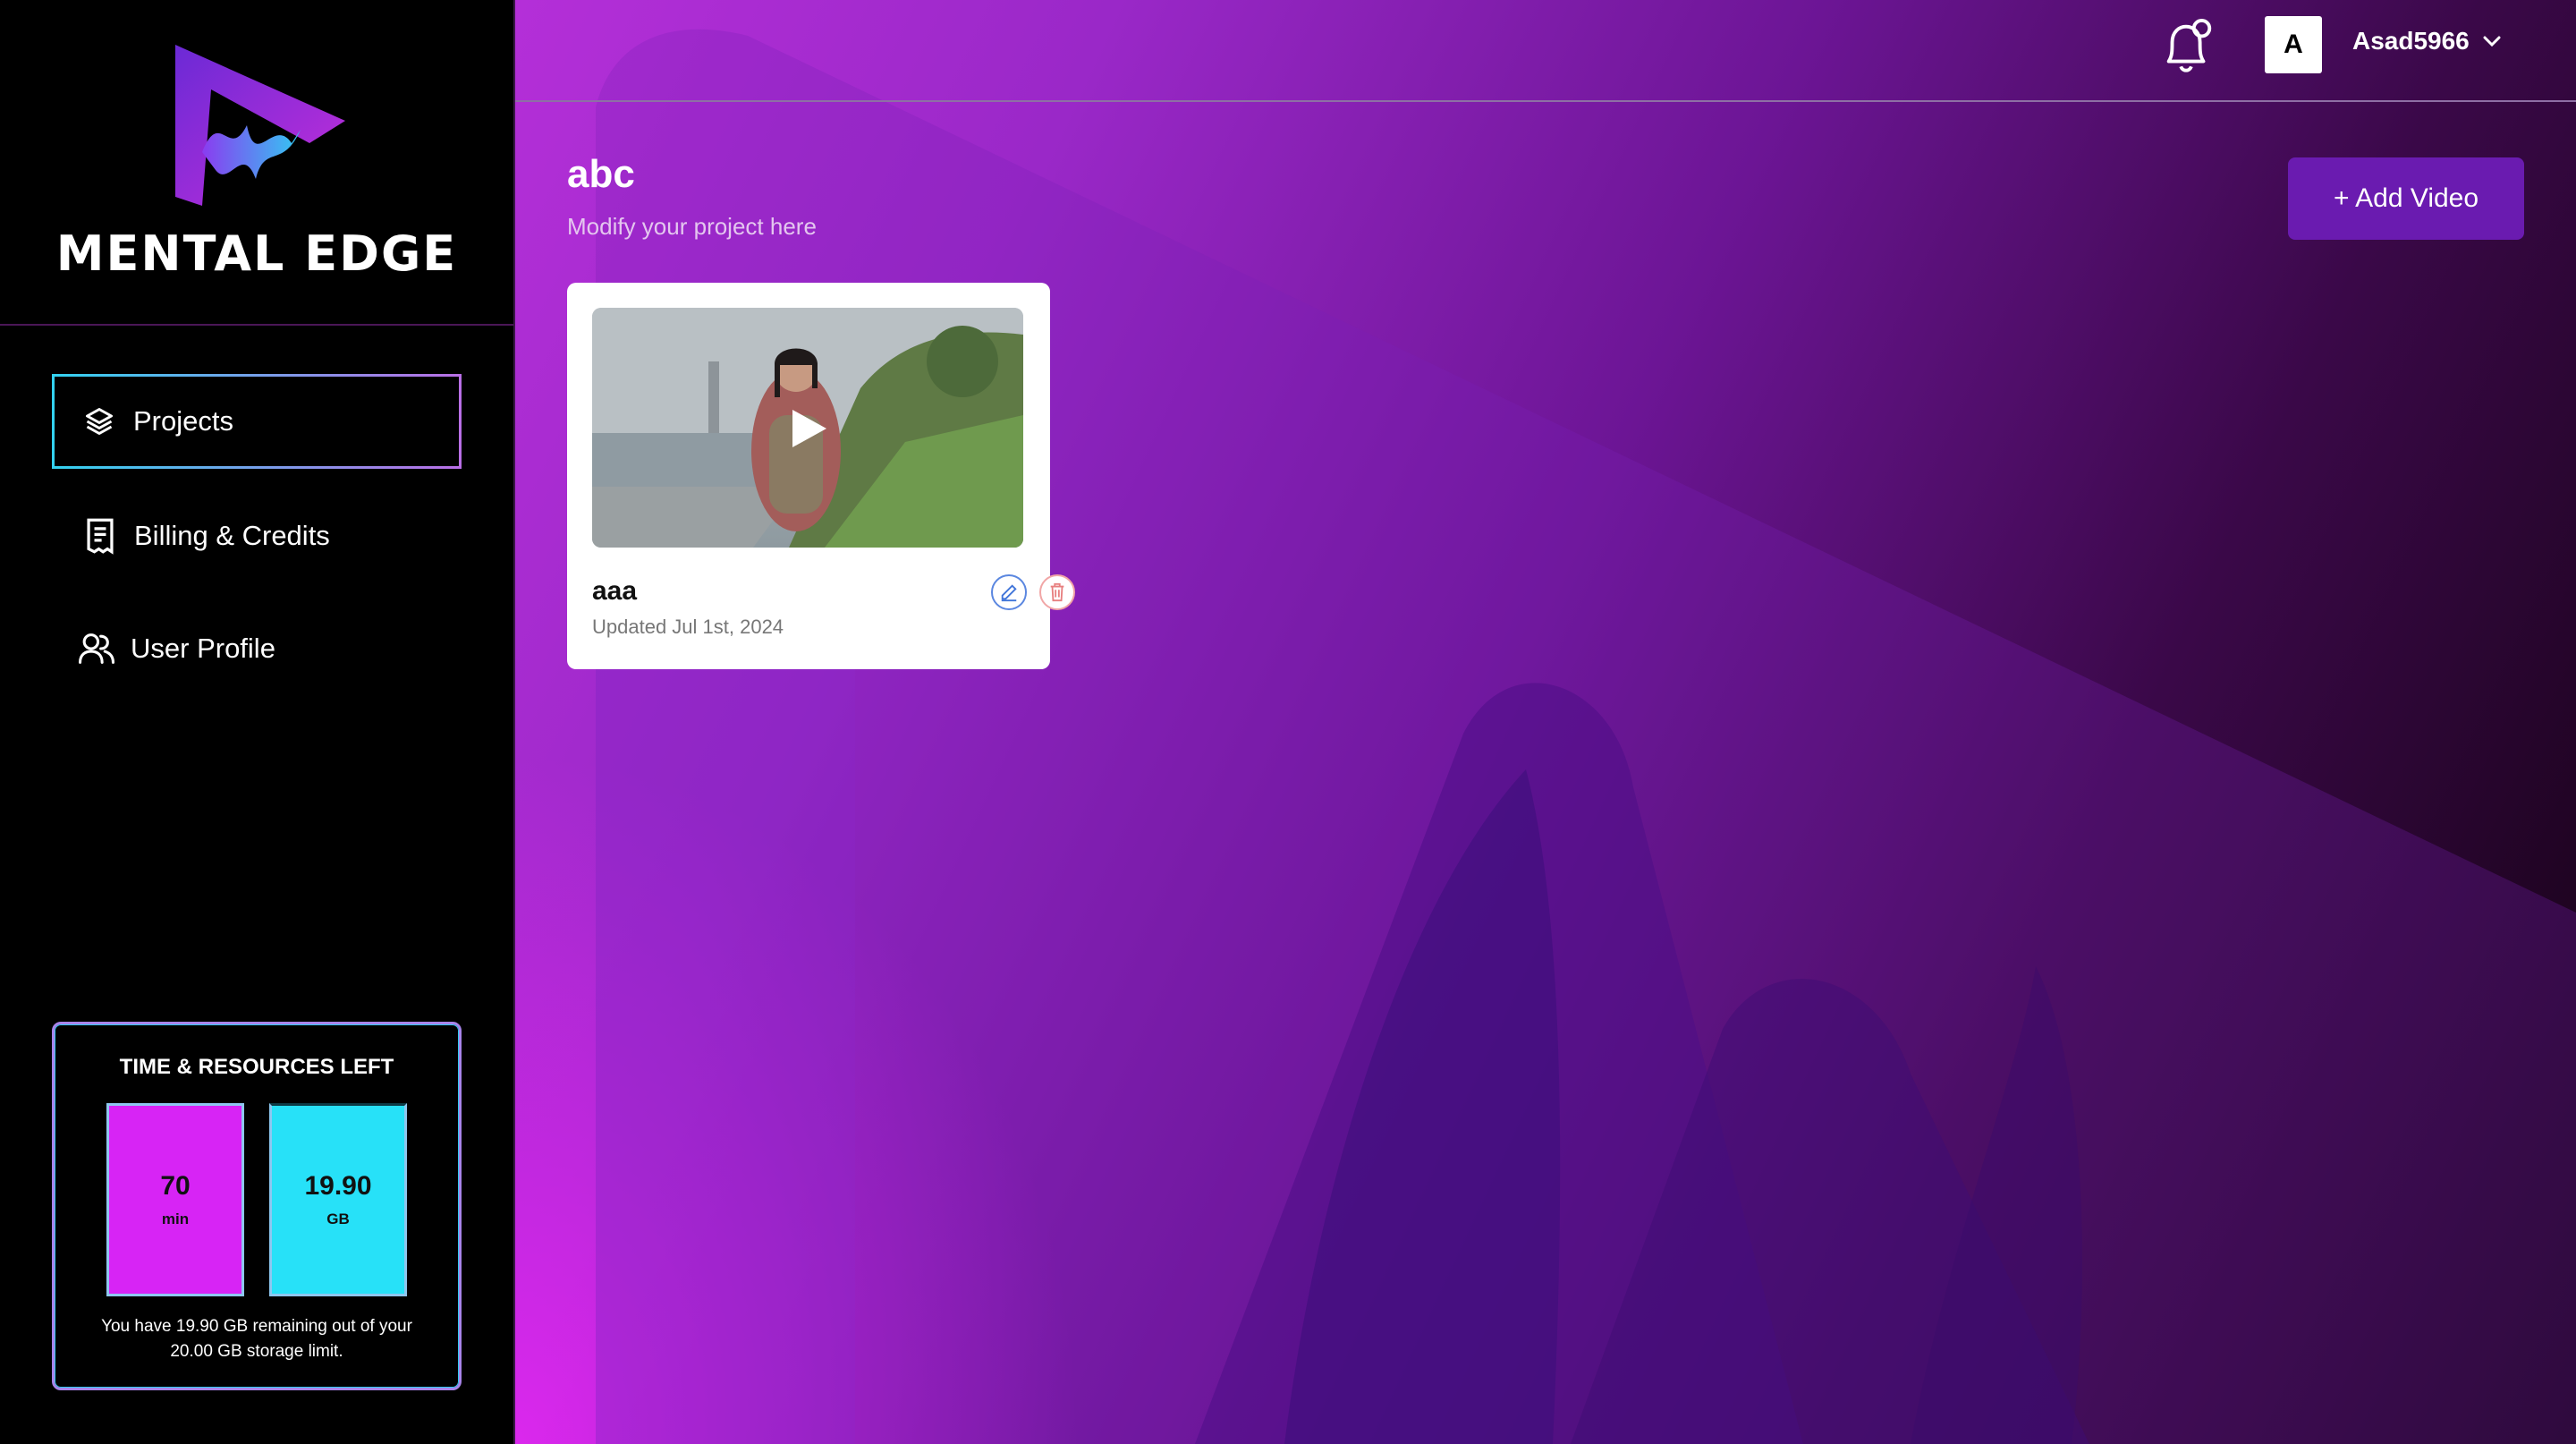 This screenshot has width=2576, height=1444. What do you see at coordinates (2411, 41) in the screenshot?
I see `username-label: Asad5966` at bounding box center [2411, 41].